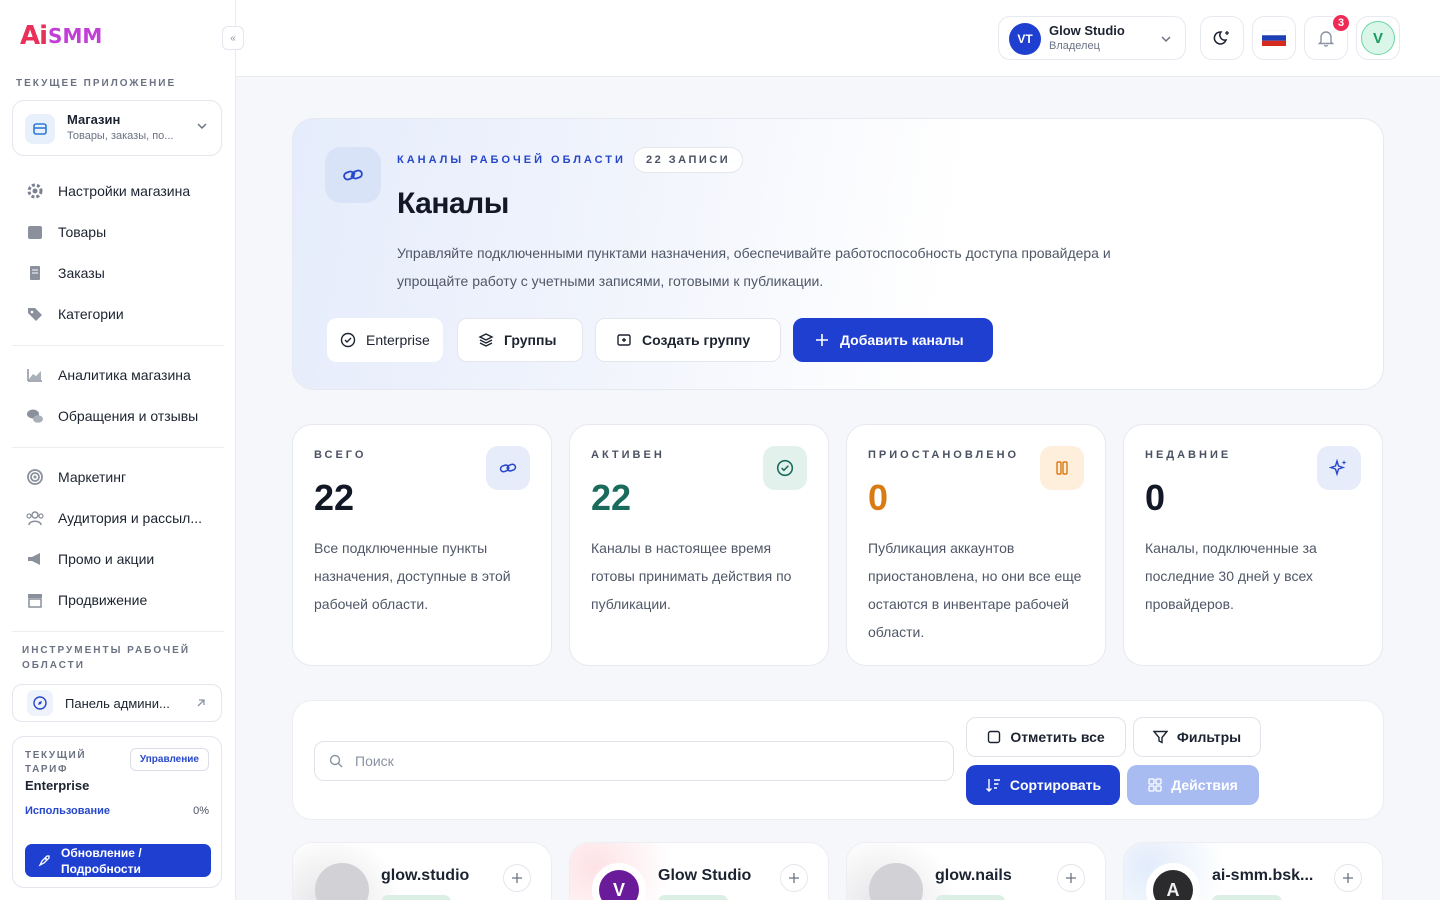 This screenshot has height=900, width=1440. I want to click on sidebar-item-label: Маркетинг, so click(92, 477).